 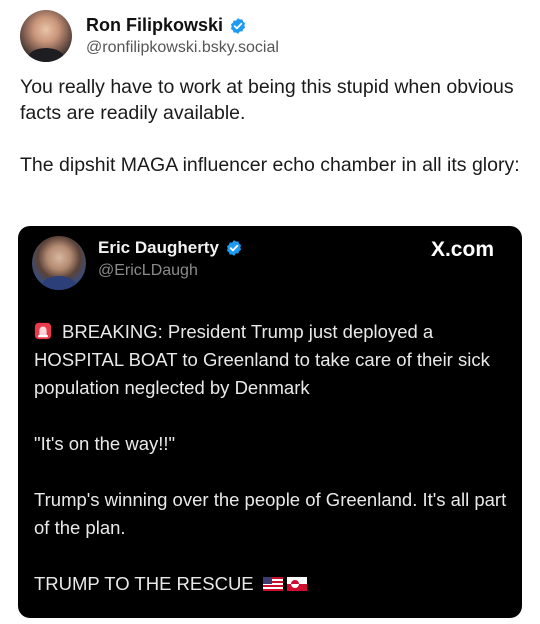 What do you see at coordinates (182, 48) in the screenshot?
I see `author-handle: @ronfilipkowski.bsky.social` at bounding box center [182, 48].